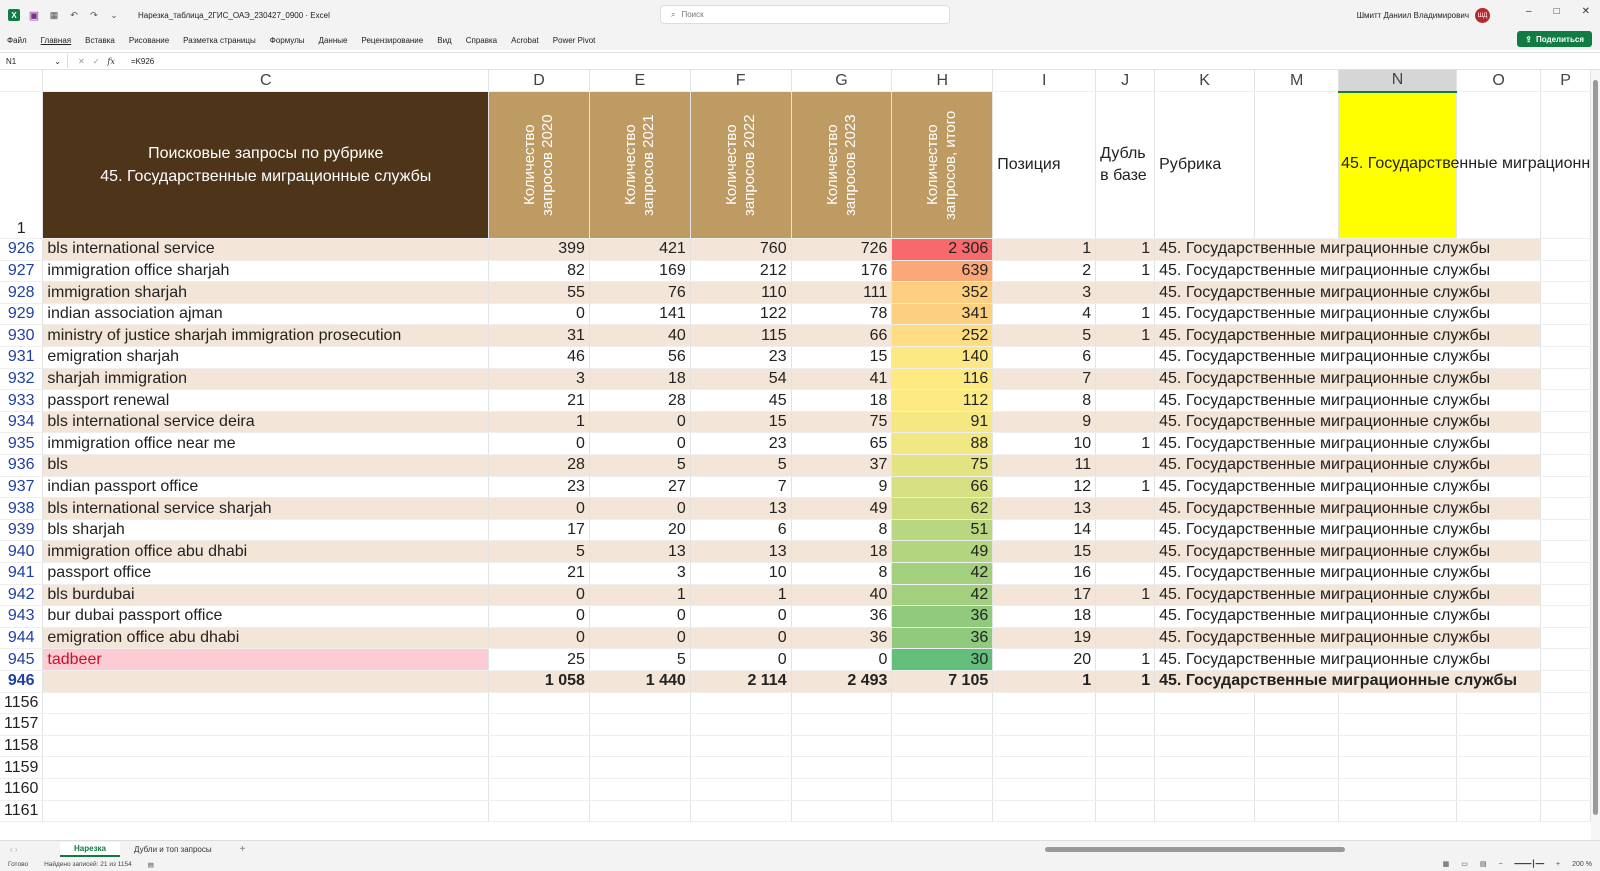 The width and height of the screenshot is (1600, 871). What do you see at coordinates (539, 659) in the screenshot?
I see `count-cell: 25` at bounding box center [539, 659].